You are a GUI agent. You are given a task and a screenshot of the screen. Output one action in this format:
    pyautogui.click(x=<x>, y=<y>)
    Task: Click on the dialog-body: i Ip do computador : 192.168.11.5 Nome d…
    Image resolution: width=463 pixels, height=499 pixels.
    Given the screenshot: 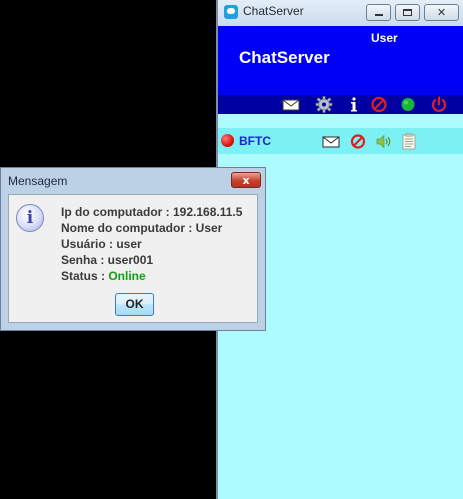 What is the action you would take?
    pyautogui.click(x=133, y=258)
    